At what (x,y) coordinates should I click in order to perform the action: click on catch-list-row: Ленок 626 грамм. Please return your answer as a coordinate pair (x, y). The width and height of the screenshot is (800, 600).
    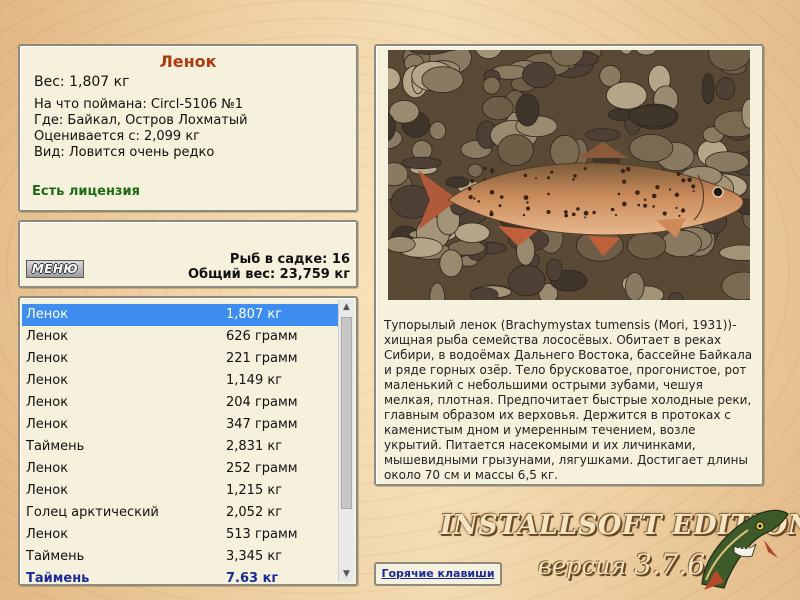
    Looking at the image, I should click on (181, 337).